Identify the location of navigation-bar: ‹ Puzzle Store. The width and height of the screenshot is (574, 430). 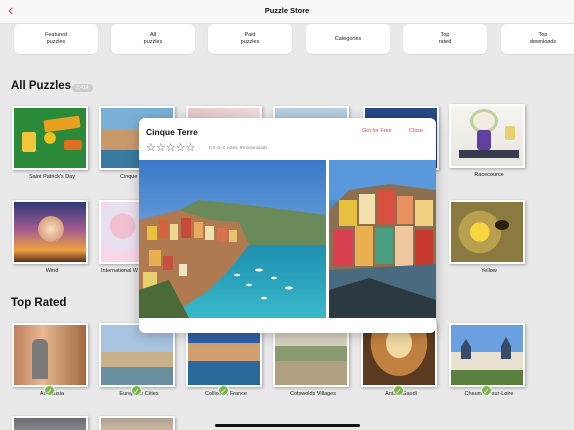
(287, 12).